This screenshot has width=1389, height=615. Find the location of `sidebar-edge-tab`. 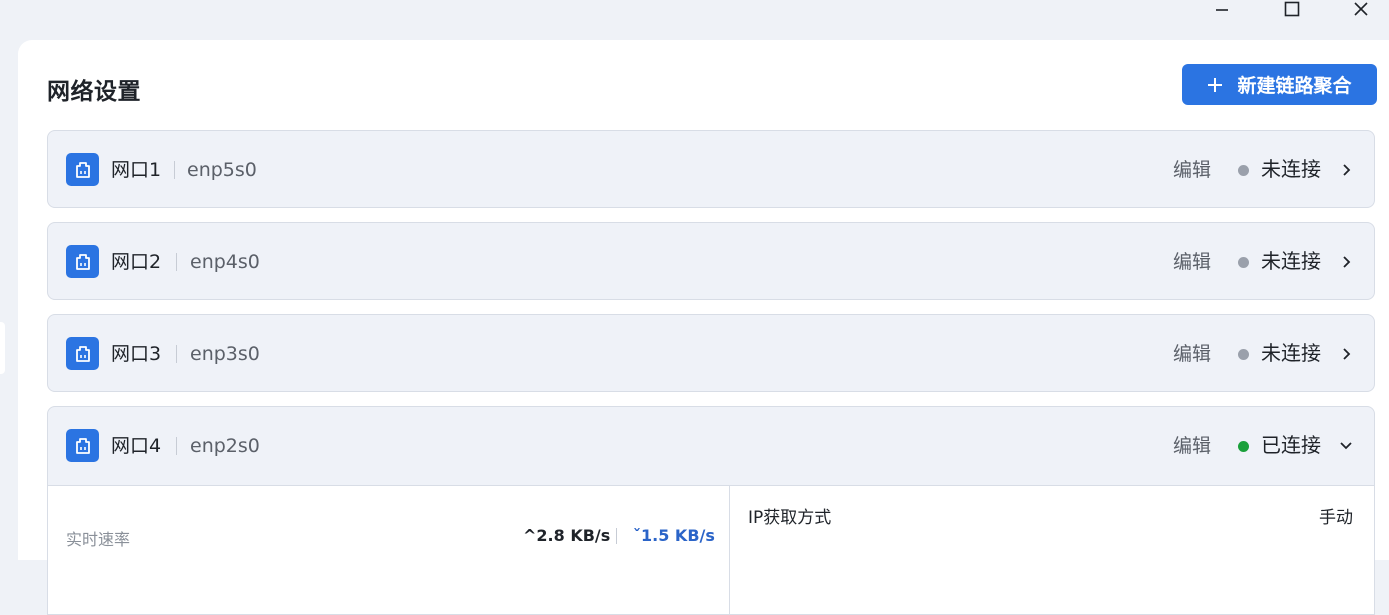

sidebar-edge-tab is located at coordinates (2, 348).